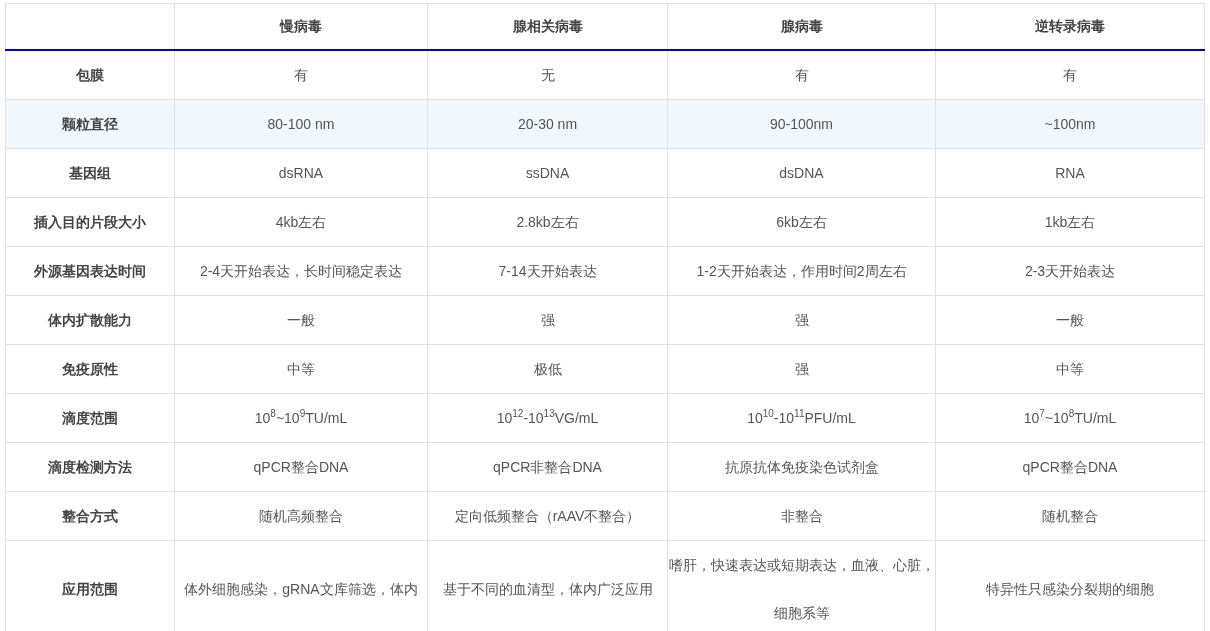  I want to click on table-cell-text: 1-2天开始表达，作用时间2周左右, so click(801, 271).